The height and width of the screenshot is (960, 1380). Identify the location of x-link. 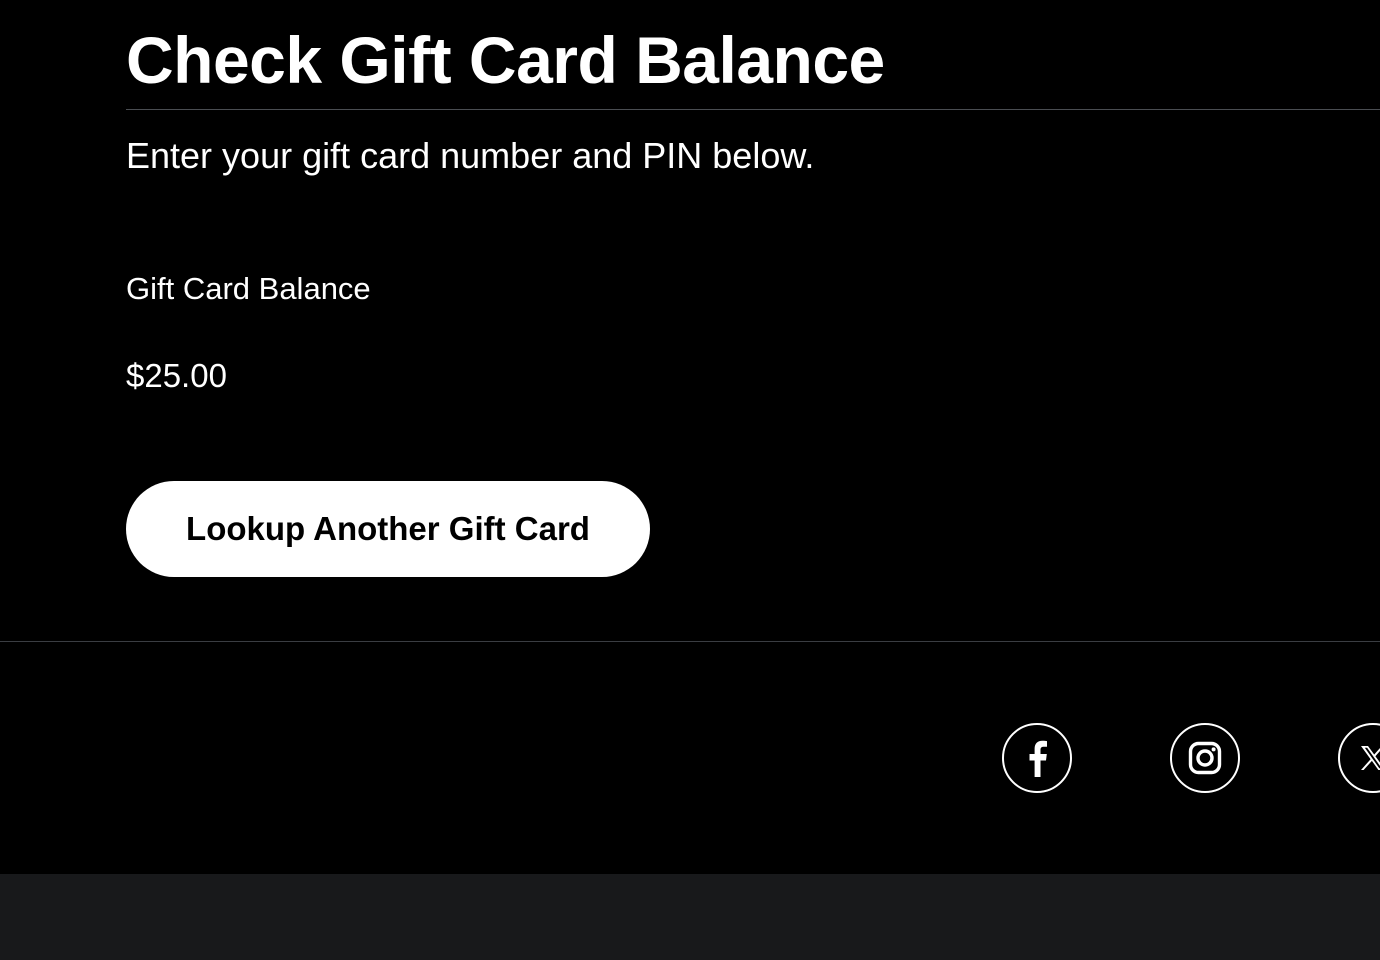
(1359, 758).